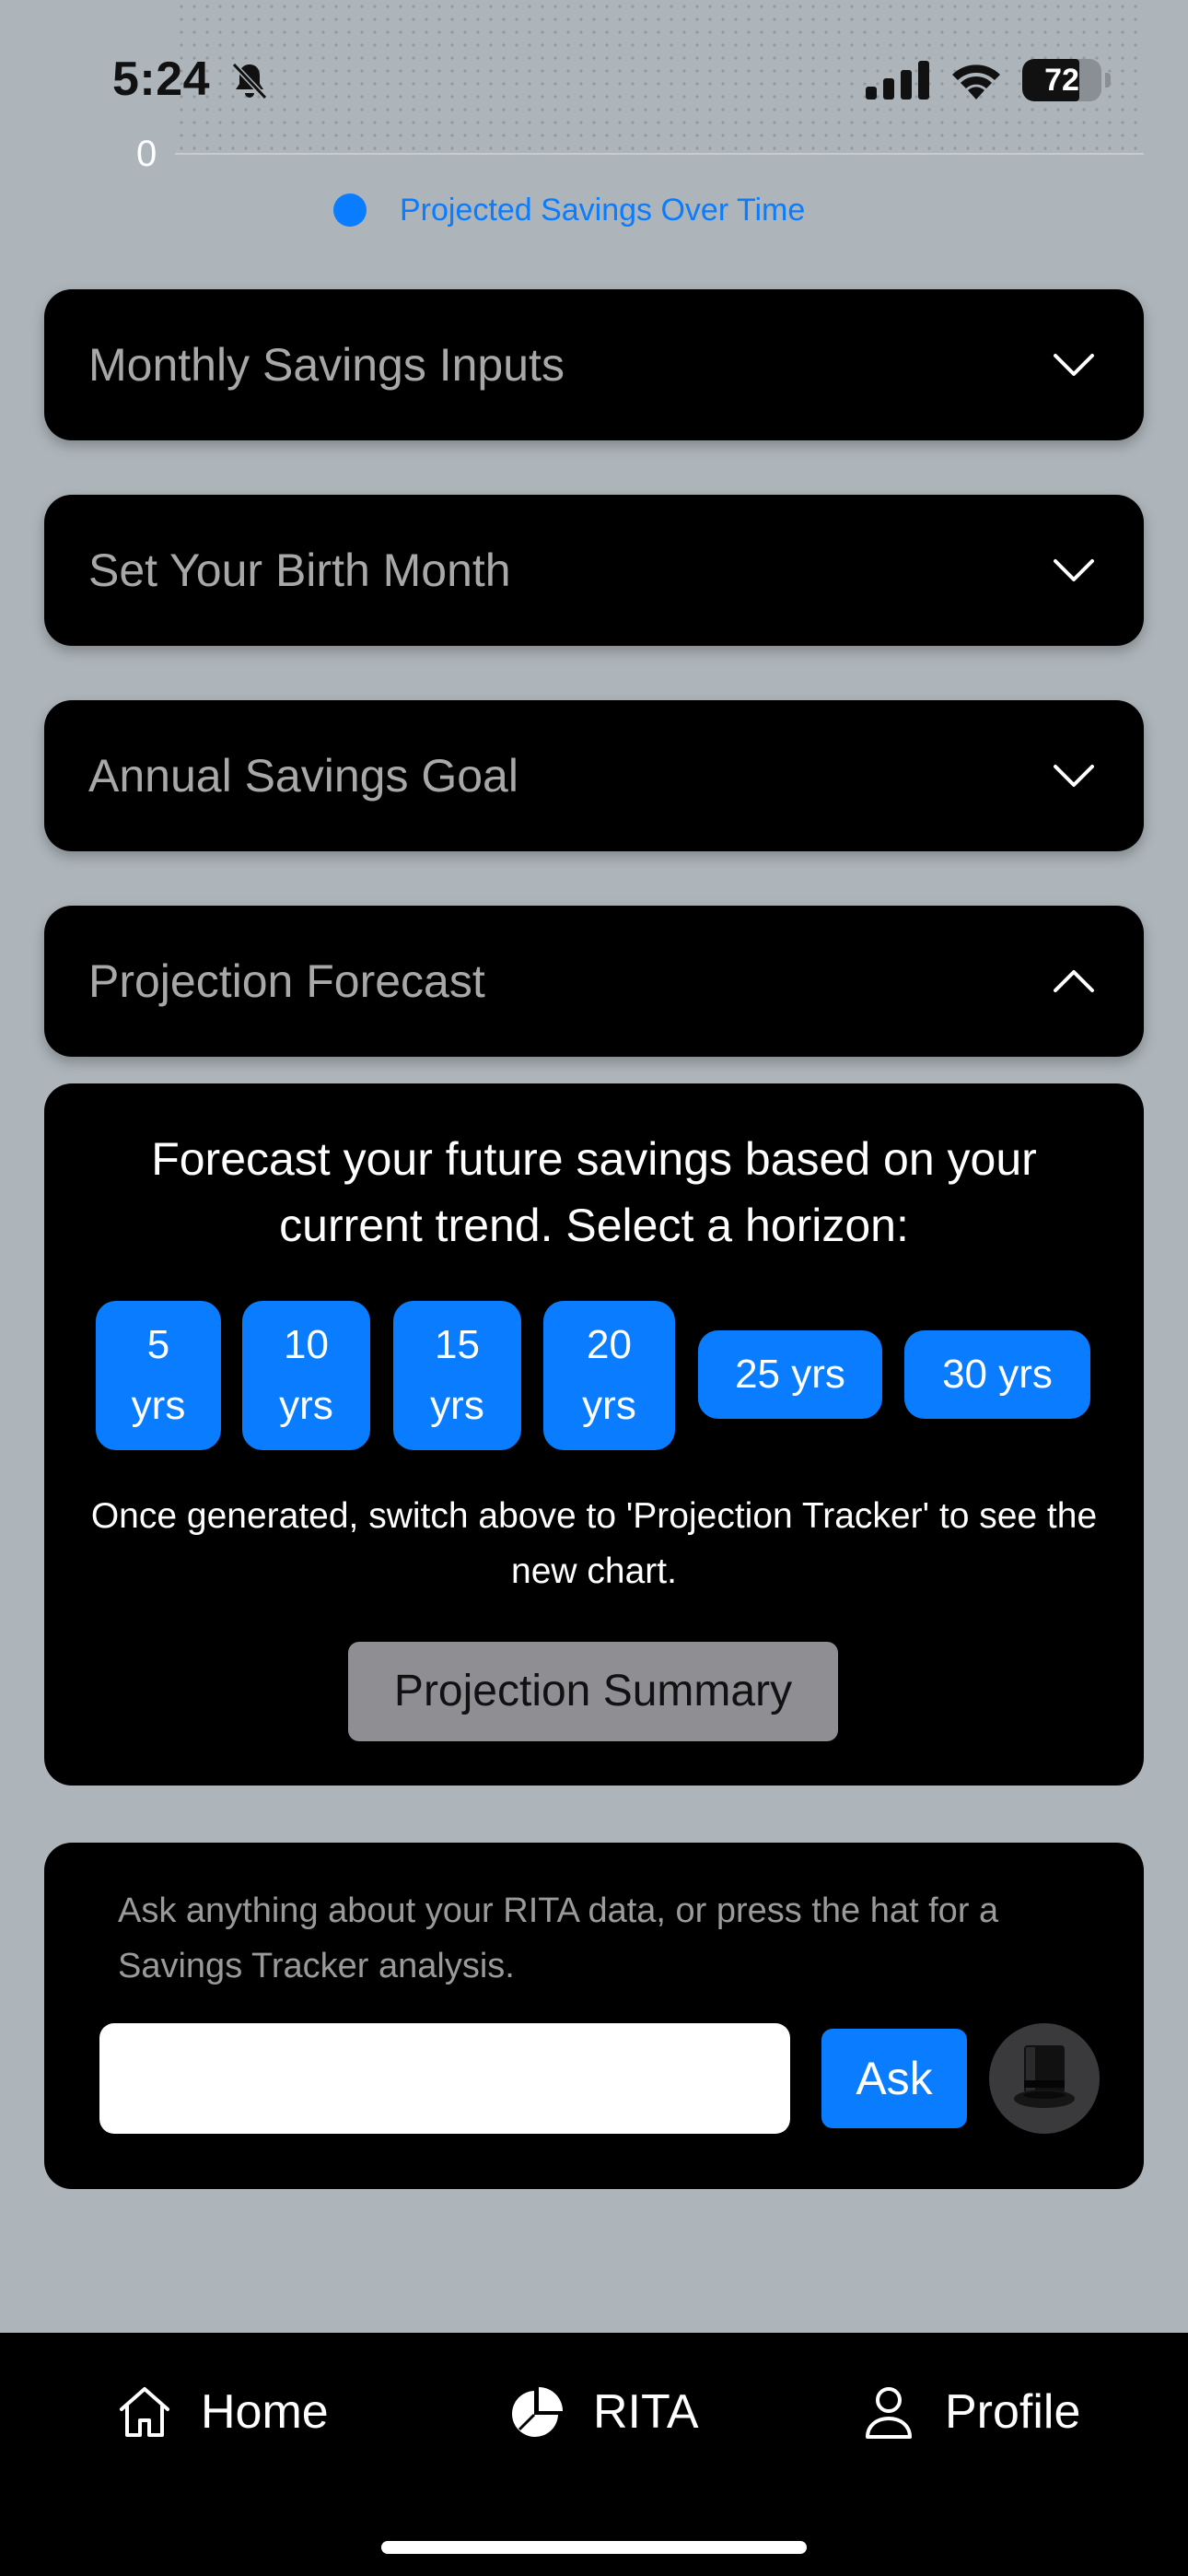 This screenshot has width=1188, height=2576. Describe the element at coordinates (594, 2547) in the screenshot. I see `home-indicator` at that location.